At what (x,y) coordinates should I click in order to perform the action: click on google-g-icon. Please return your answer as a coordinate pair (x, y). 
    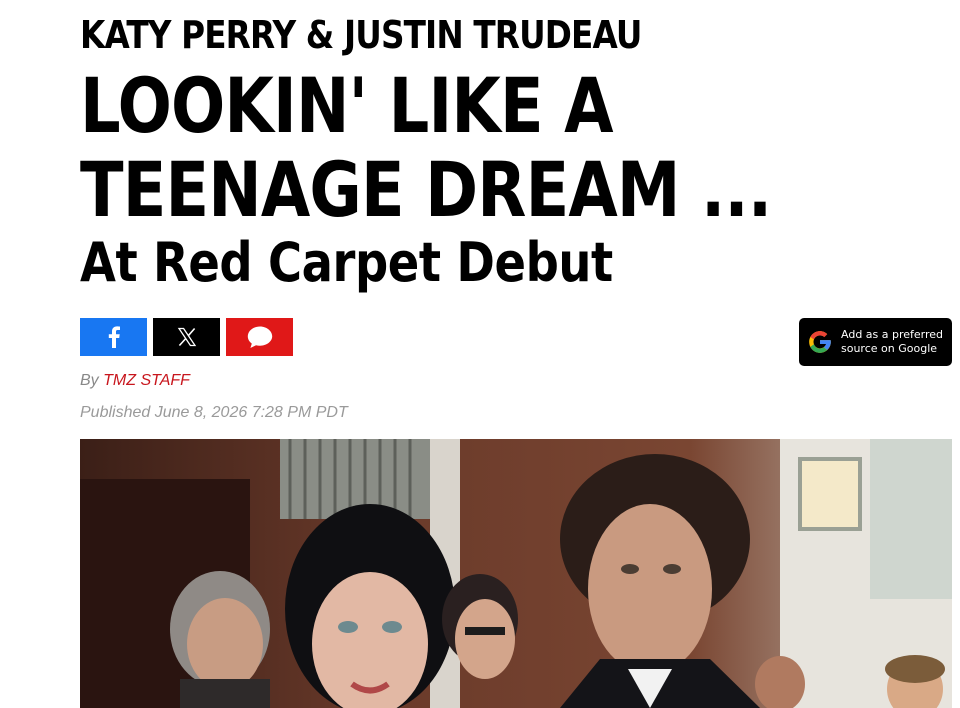
    Looking at the image, I should click on (820, 342).